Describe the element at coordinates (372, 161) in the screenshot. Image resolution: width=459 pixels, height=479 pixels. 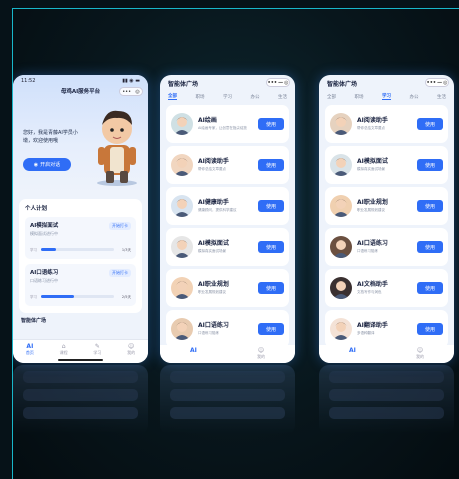
I see `agent-name: AI模拟面试` at that location.